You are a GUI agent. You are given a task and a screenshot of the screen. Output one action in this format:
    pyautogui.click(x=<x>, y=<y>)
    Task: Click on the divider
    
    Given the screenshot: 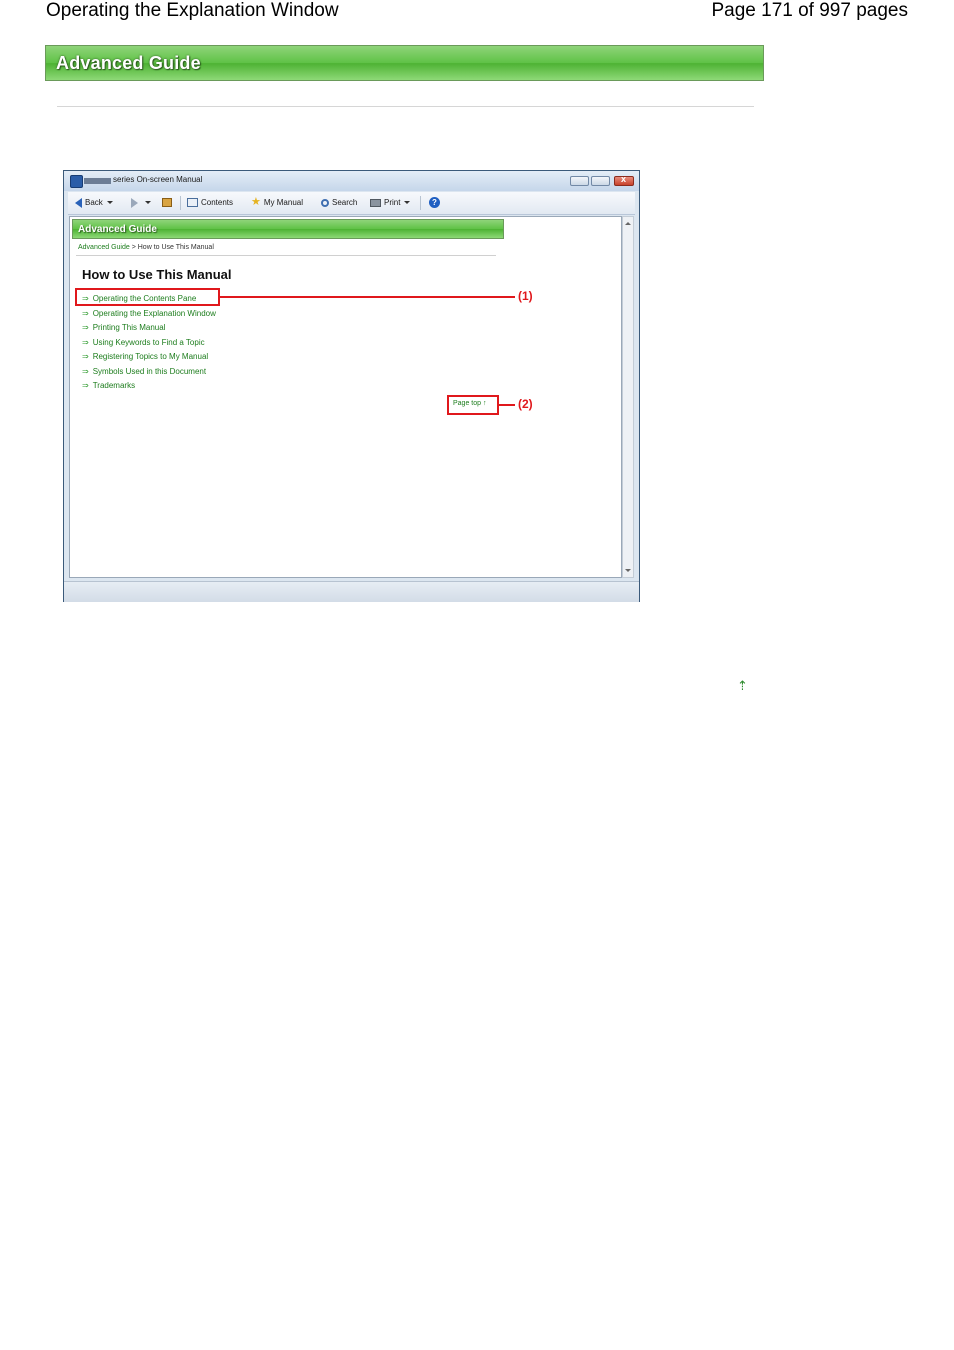 What is the action you would take?
    pyautogui.click(x=405, y=106)
    